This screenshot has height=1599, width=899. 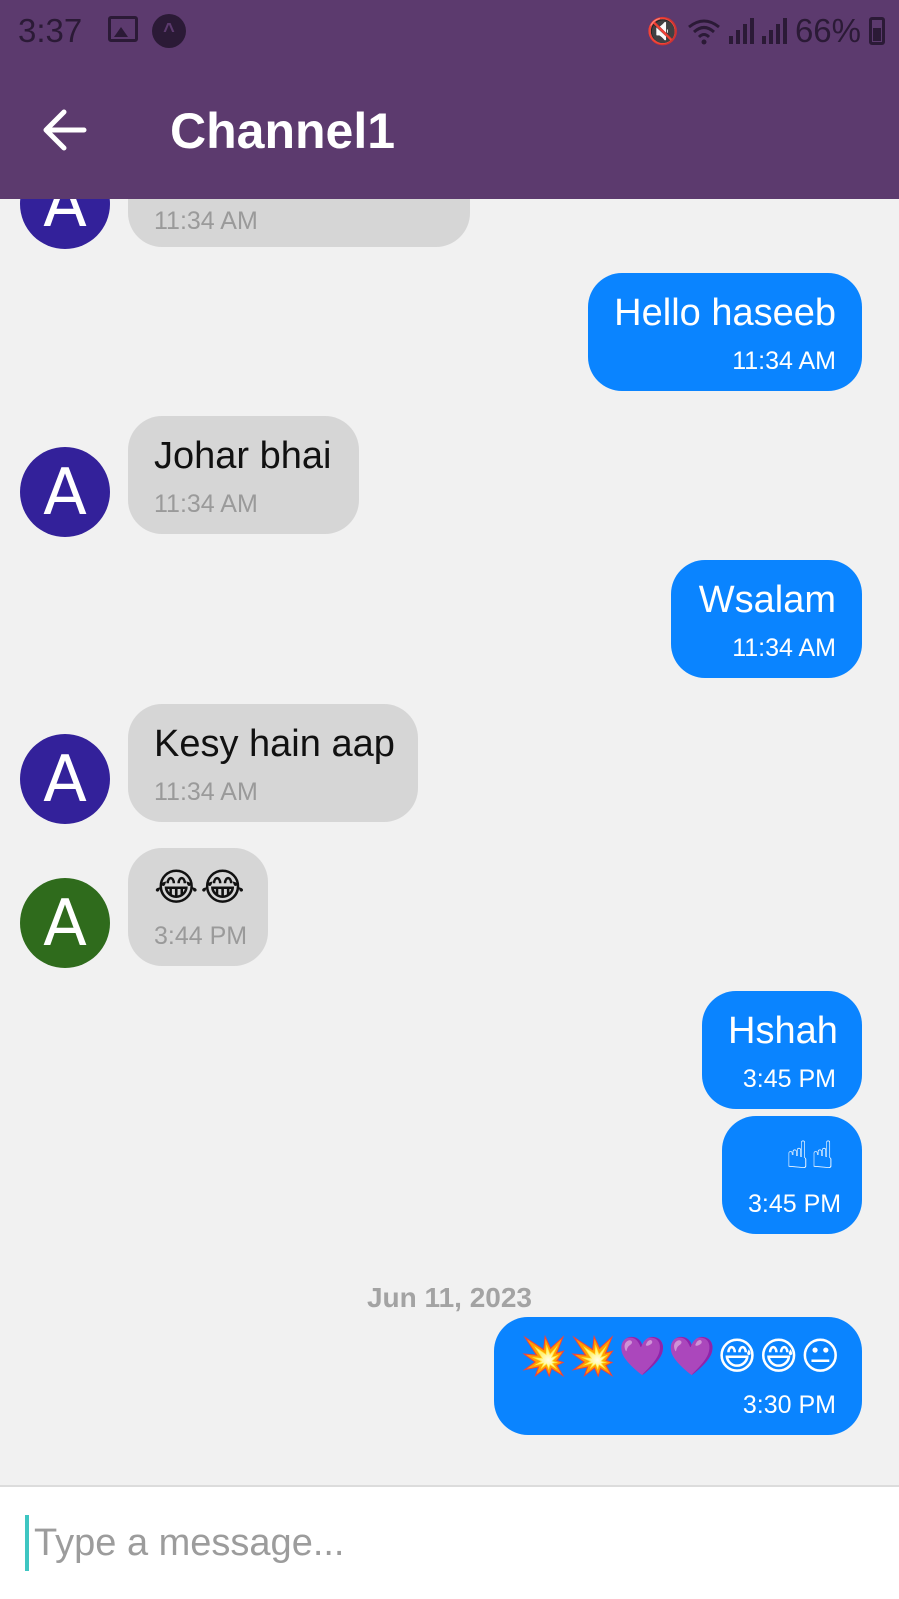 I want to click on wifi-icon, so click(x=704, y=32).